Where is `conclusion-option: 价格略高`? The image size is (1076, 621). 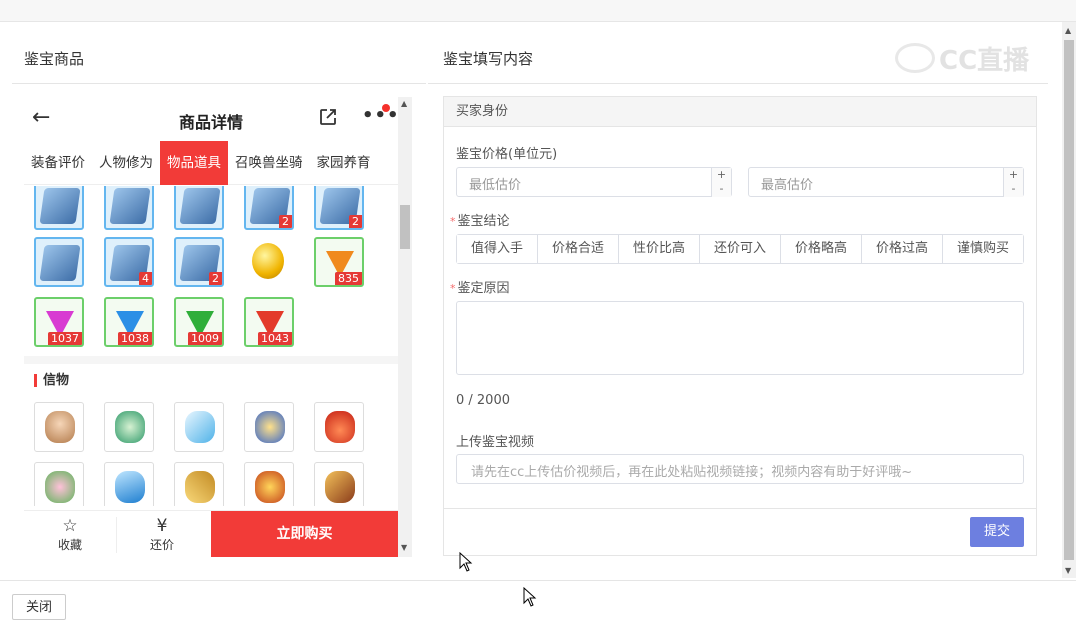 conclusion-option: 价格略高 is located at coordinates (821, 249).